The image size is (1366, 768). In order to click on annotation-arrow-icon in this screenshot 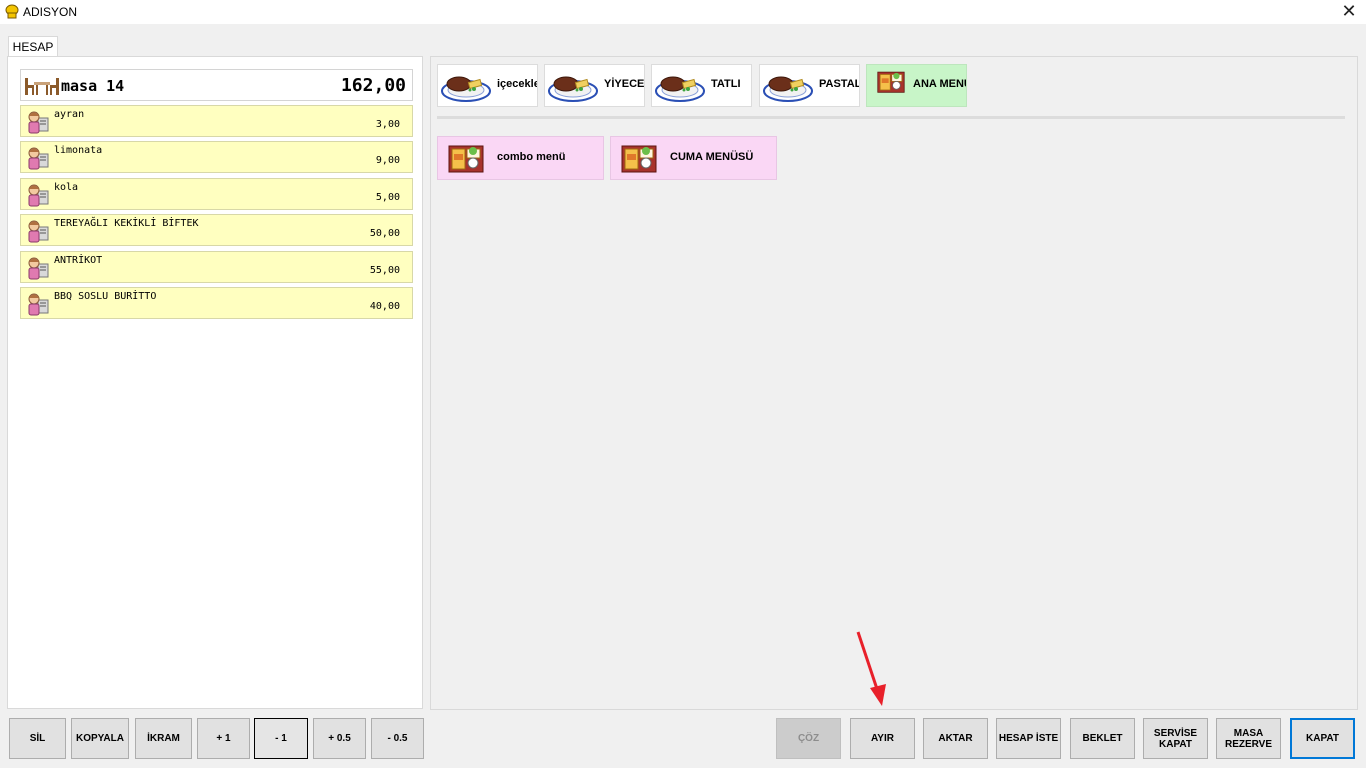, I will do `click(871, 668)`.